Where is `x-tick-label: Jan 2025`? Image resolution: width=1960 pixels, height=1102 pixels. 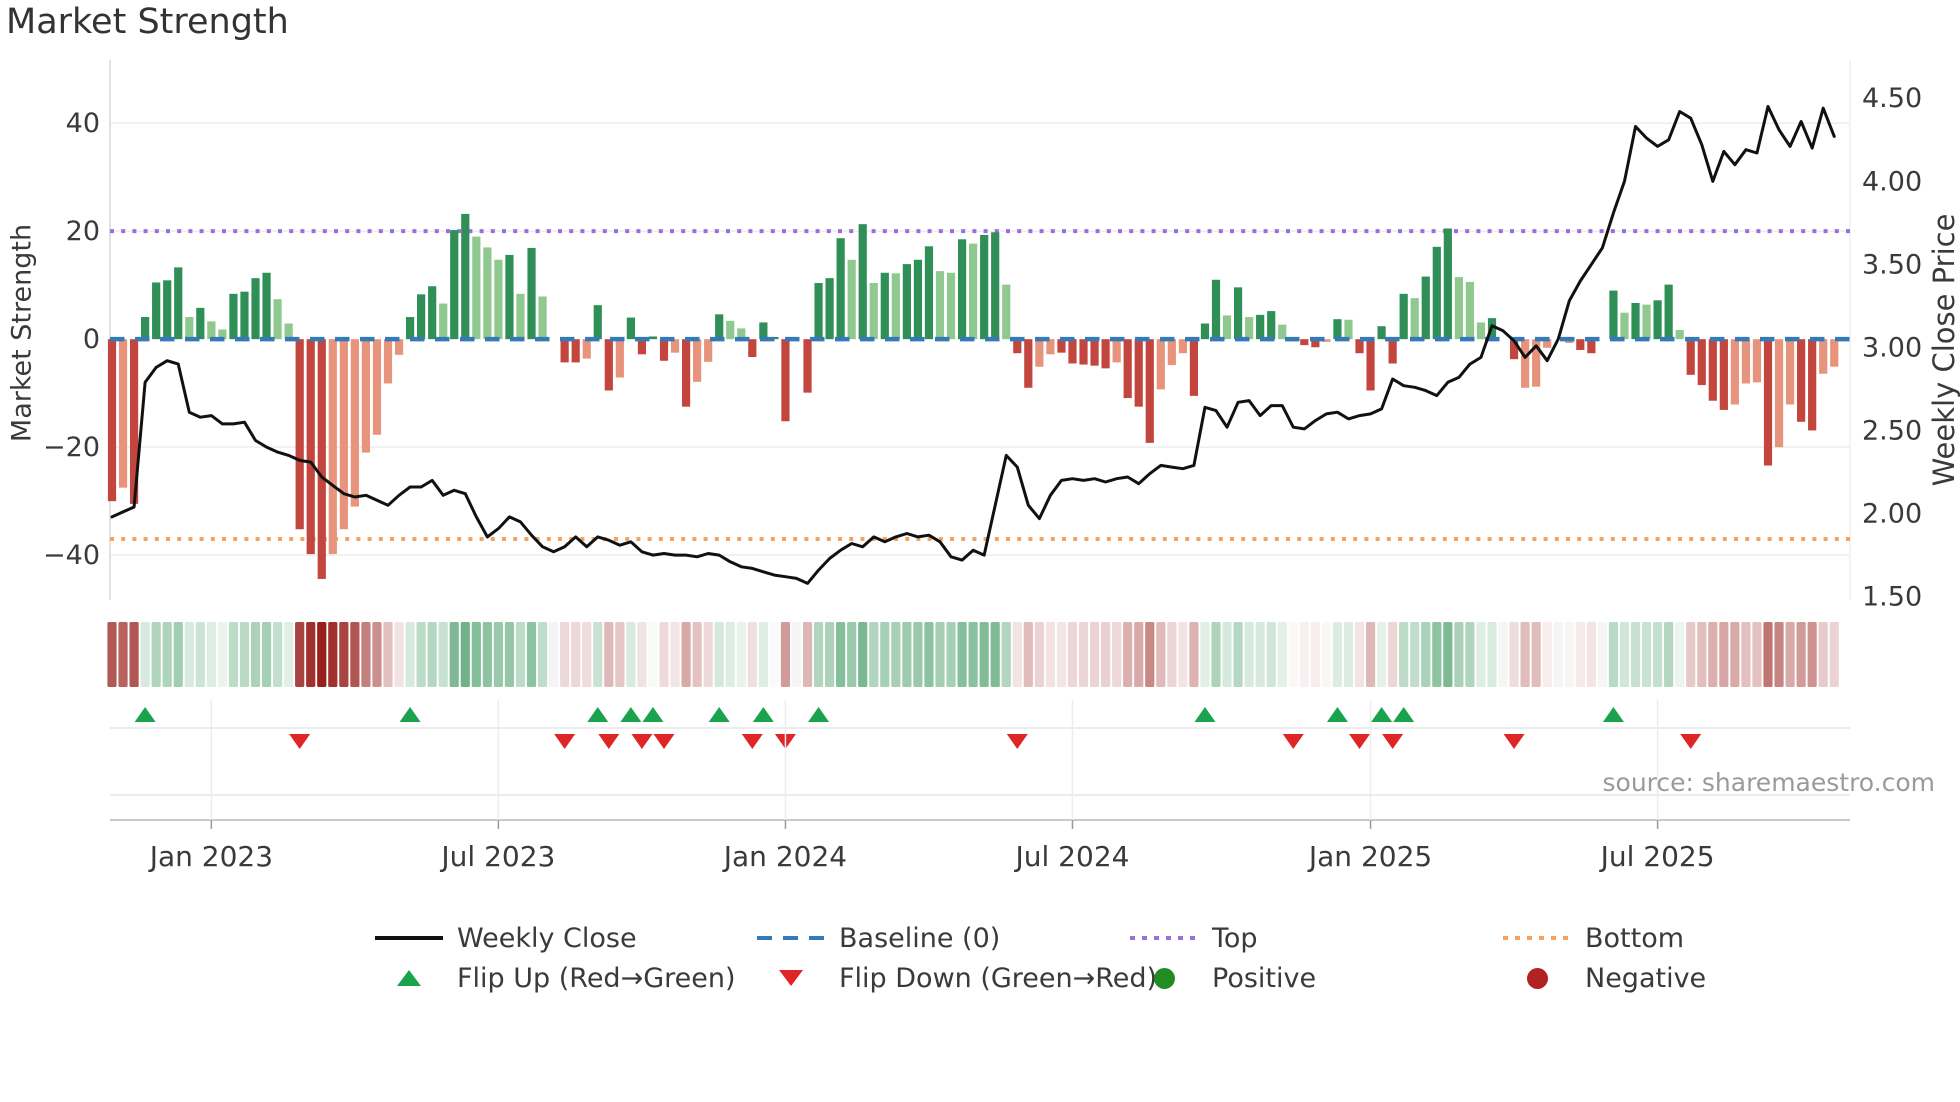 x-tick-label: Jan 2025 is located at coordinates (1369, 856).